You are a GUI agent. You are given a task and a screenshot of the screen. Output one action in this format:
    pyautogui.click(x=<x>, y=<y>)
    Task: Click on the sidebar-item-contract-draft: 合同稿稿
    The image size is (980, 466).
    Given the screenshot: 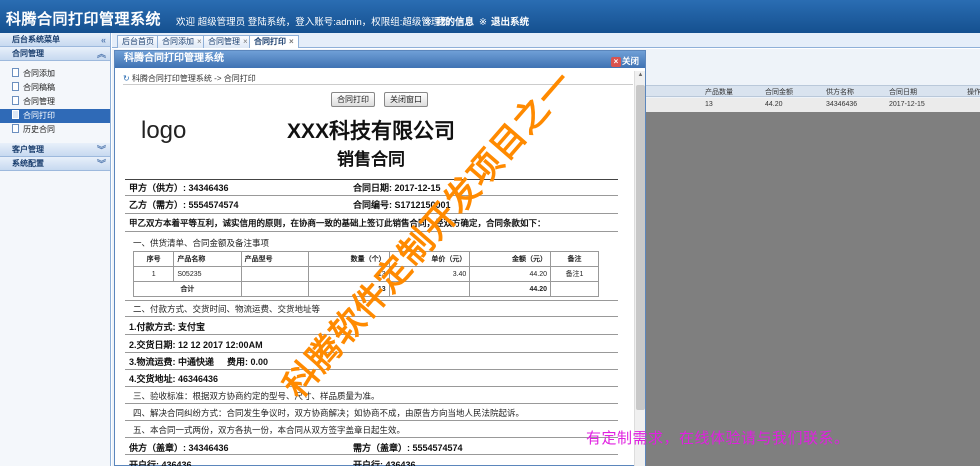 What is the action you would take?
    pyautogui.click(x=55, y=88)
    